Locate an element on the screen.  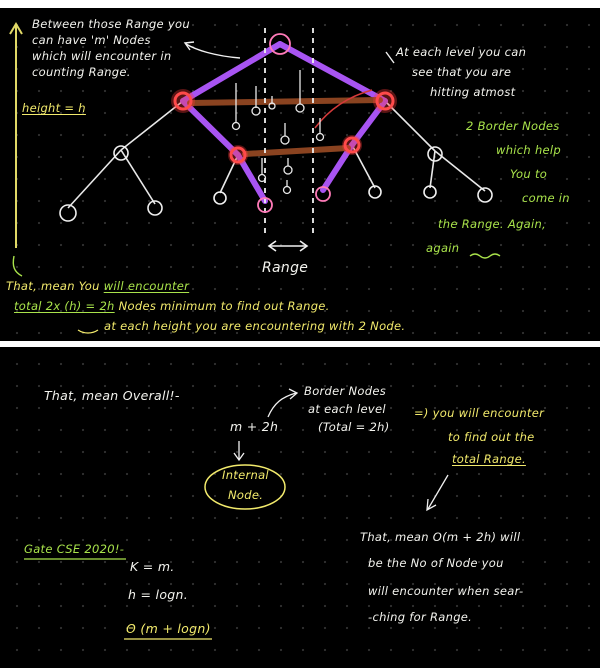
theta-result: Θ (m + logn) is located at coordinates (168, 628).